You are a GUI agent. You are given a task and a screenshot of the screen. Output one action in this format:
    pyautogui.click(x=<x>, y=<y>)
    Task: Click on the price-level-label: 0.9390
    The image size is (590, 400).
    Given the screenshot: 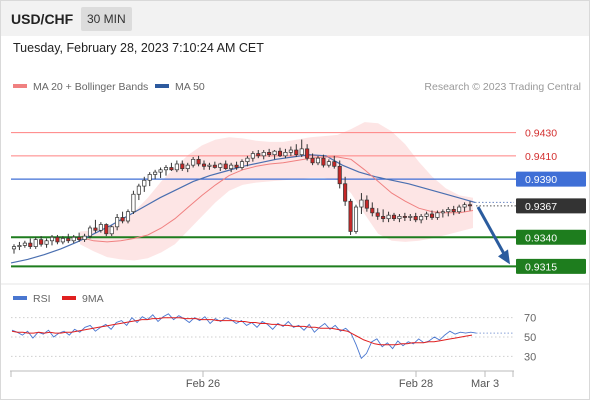 What is the action you would take?
    pyautogui.click(x=541, y=180)
    